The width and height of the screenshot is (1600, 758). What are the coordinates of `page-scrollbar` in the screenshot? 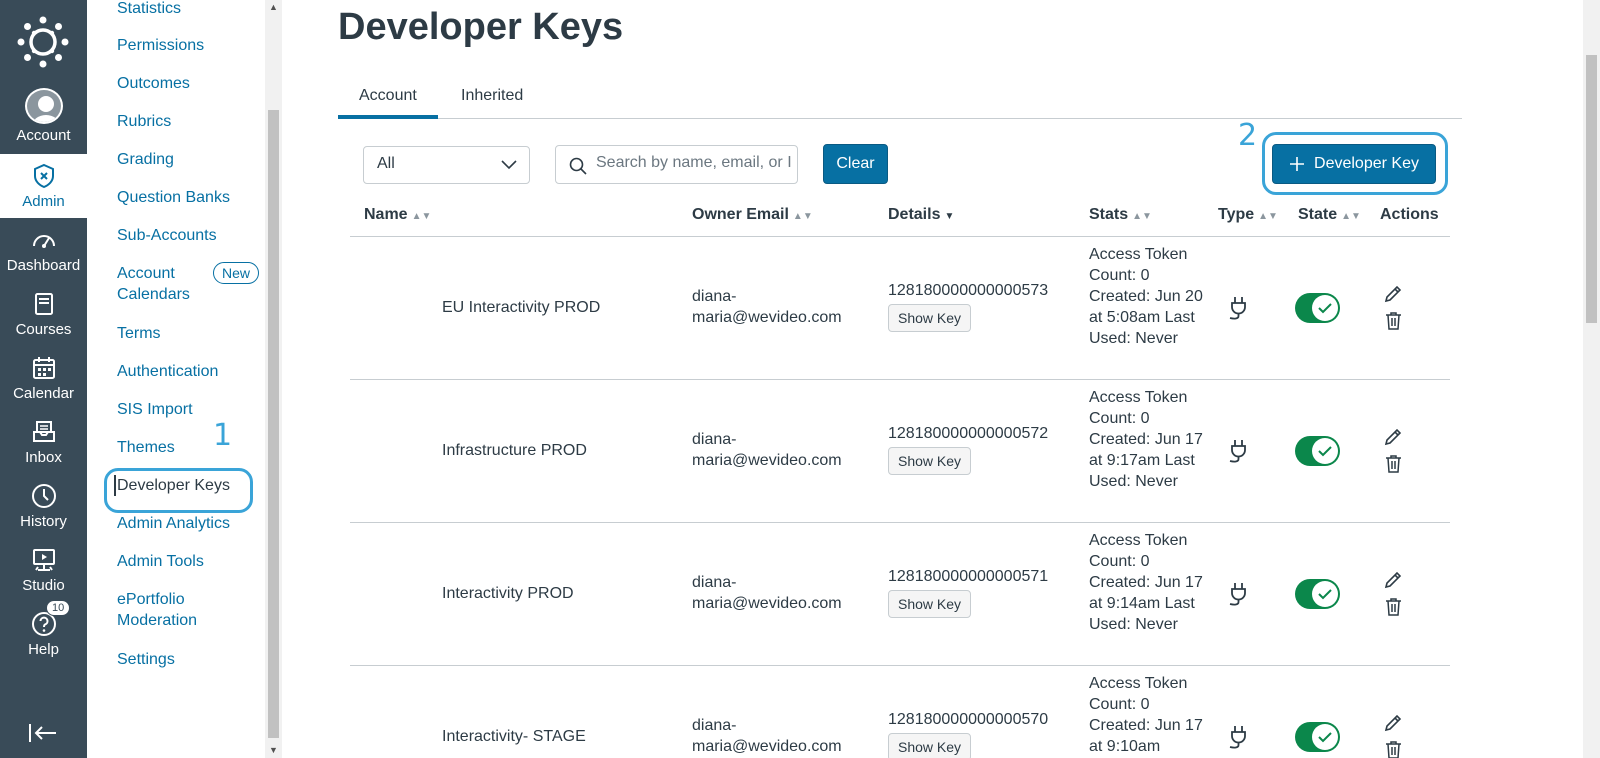 It's located at (1591, 379).